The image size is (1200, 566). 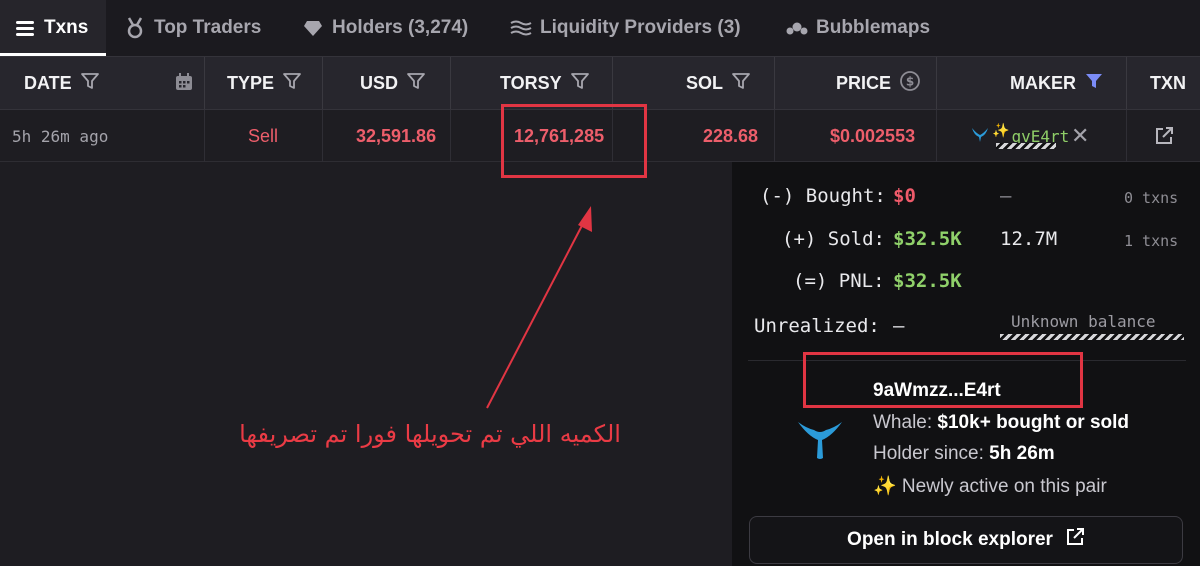 What do you see at coordinates (208, 27) in the screenshot?
I see `tab-label: Top Traders` at bounding box center [208, 27].